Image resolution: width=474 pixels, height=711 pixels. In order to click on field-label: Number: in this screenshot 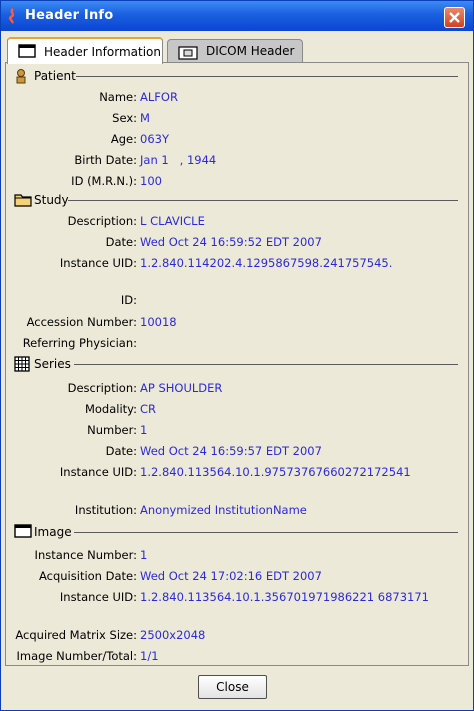, I will do `click(112, 430)`.